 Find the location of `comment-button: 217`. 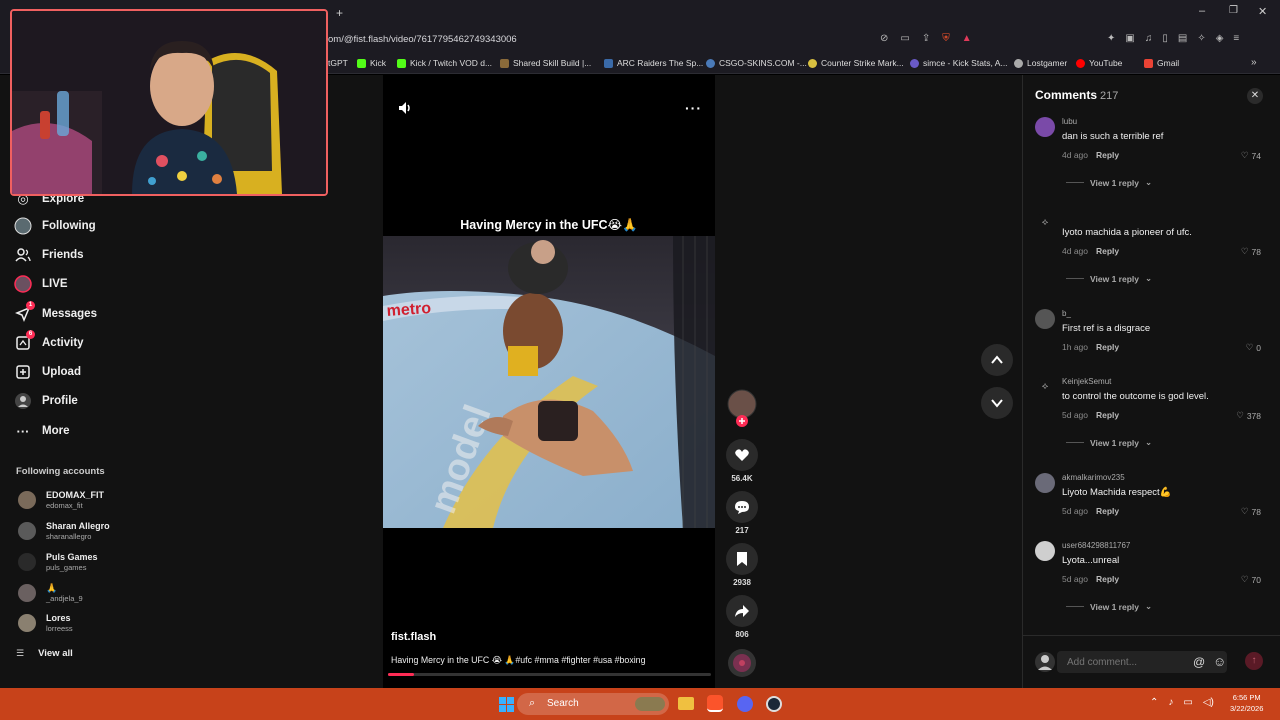

comment-button: 217 is located at coordinates (742, 513).